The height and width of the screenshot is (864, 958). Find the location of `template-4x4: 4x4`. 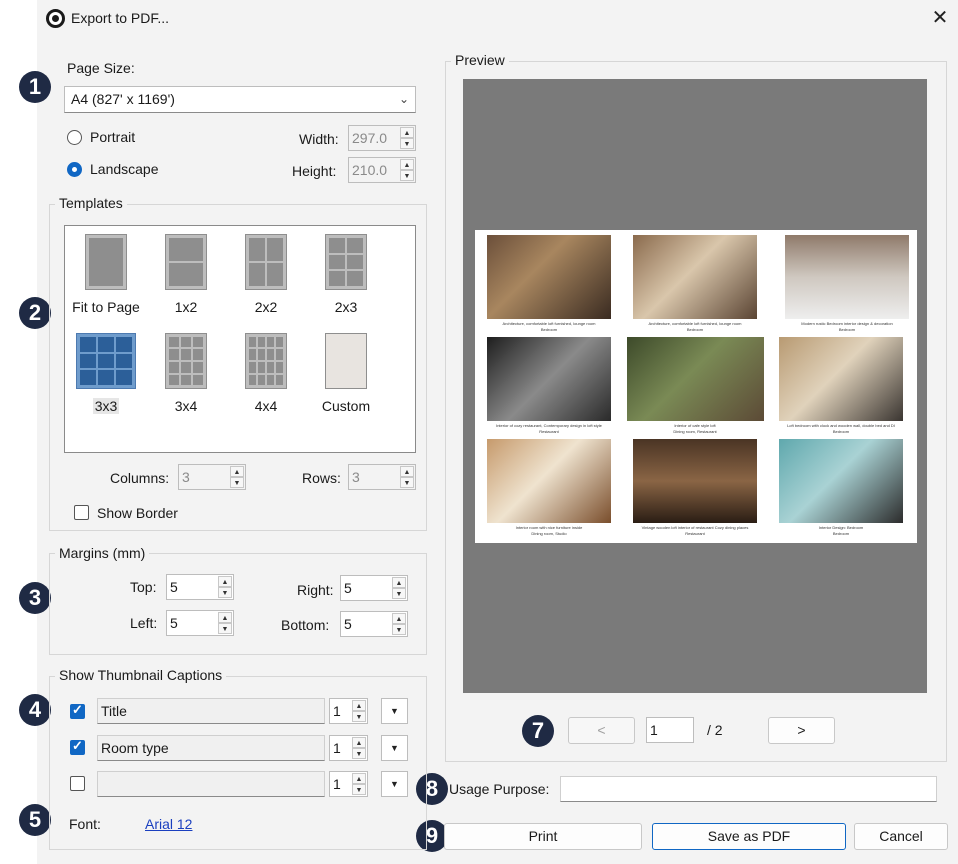

template-4x4: 4x4 is located at coordinates (266, 373).